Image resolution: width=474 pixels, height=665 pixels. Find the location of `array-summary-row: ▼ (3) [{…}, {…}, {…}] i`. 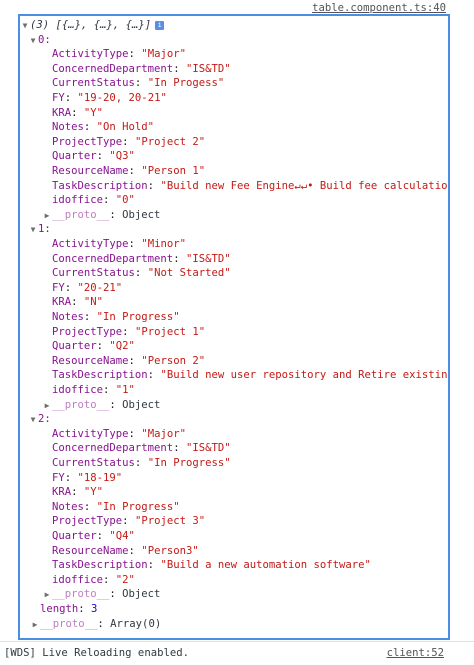

array-summary-row: ▼ (3) [{…}, {…}, {…}] i is located at coordinates (92, 25).